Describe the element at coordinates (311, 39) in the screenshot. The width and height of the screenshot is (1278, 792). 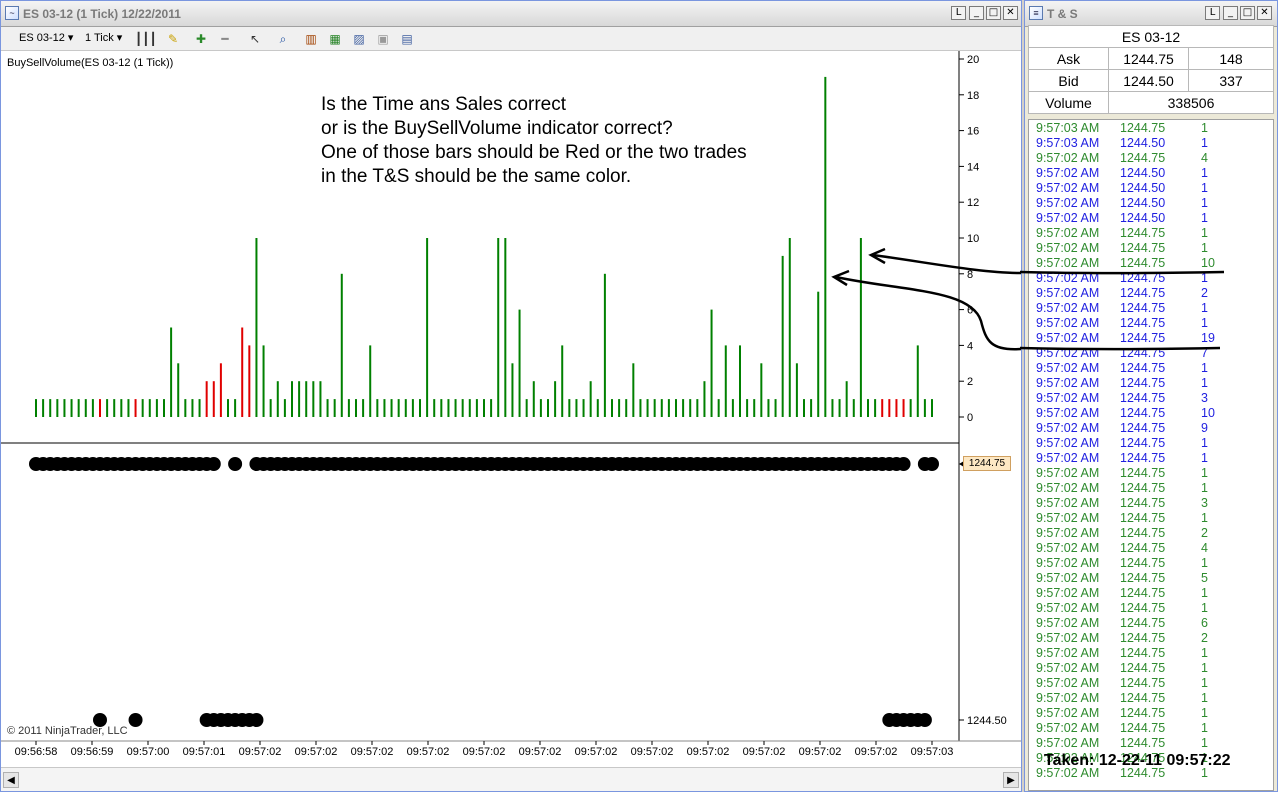
I see `bars-type-icon: ▥` at that location.